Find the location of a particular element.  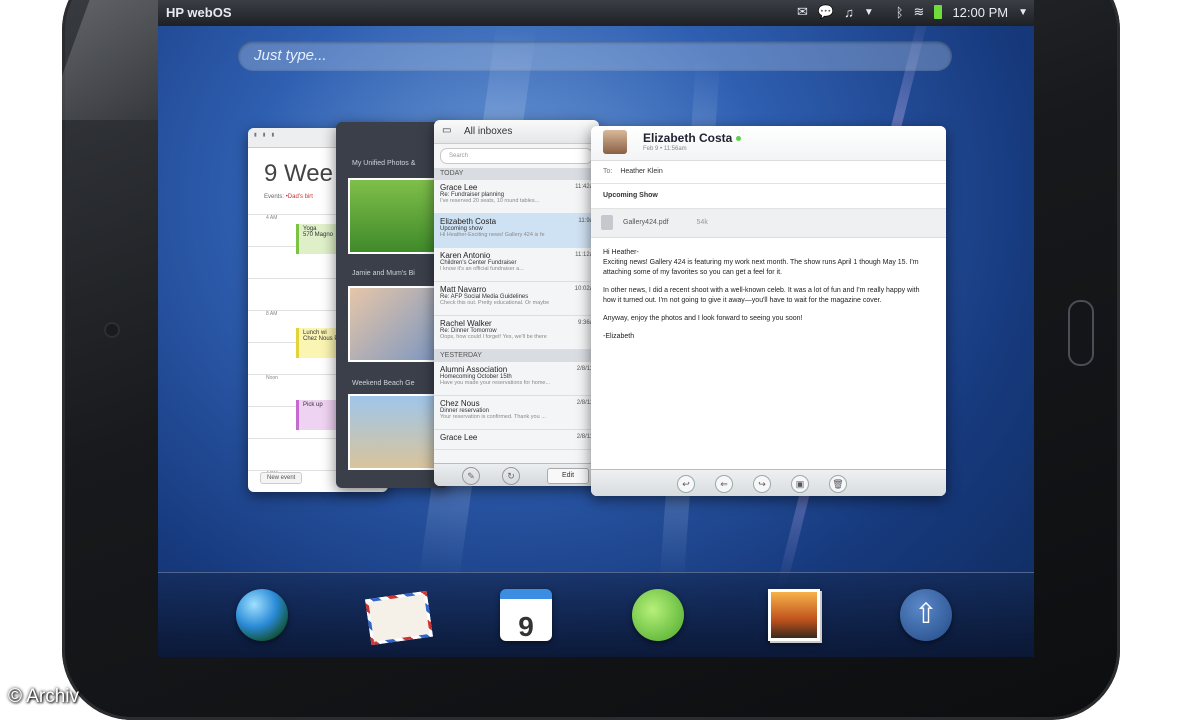

move-icon: ▣ is located at coordinates (800, 484).